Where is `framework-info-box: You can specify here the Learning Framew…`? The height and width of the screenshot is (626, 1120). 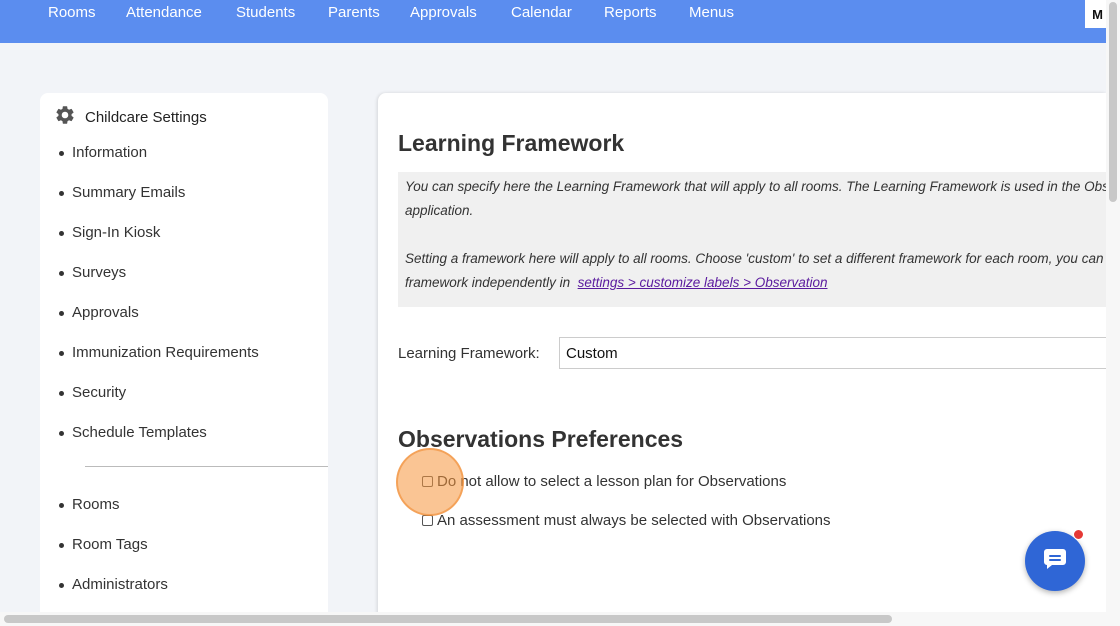 framework-info-box: You can specify here the Learning Framew… is located at coordinates (752, 239).